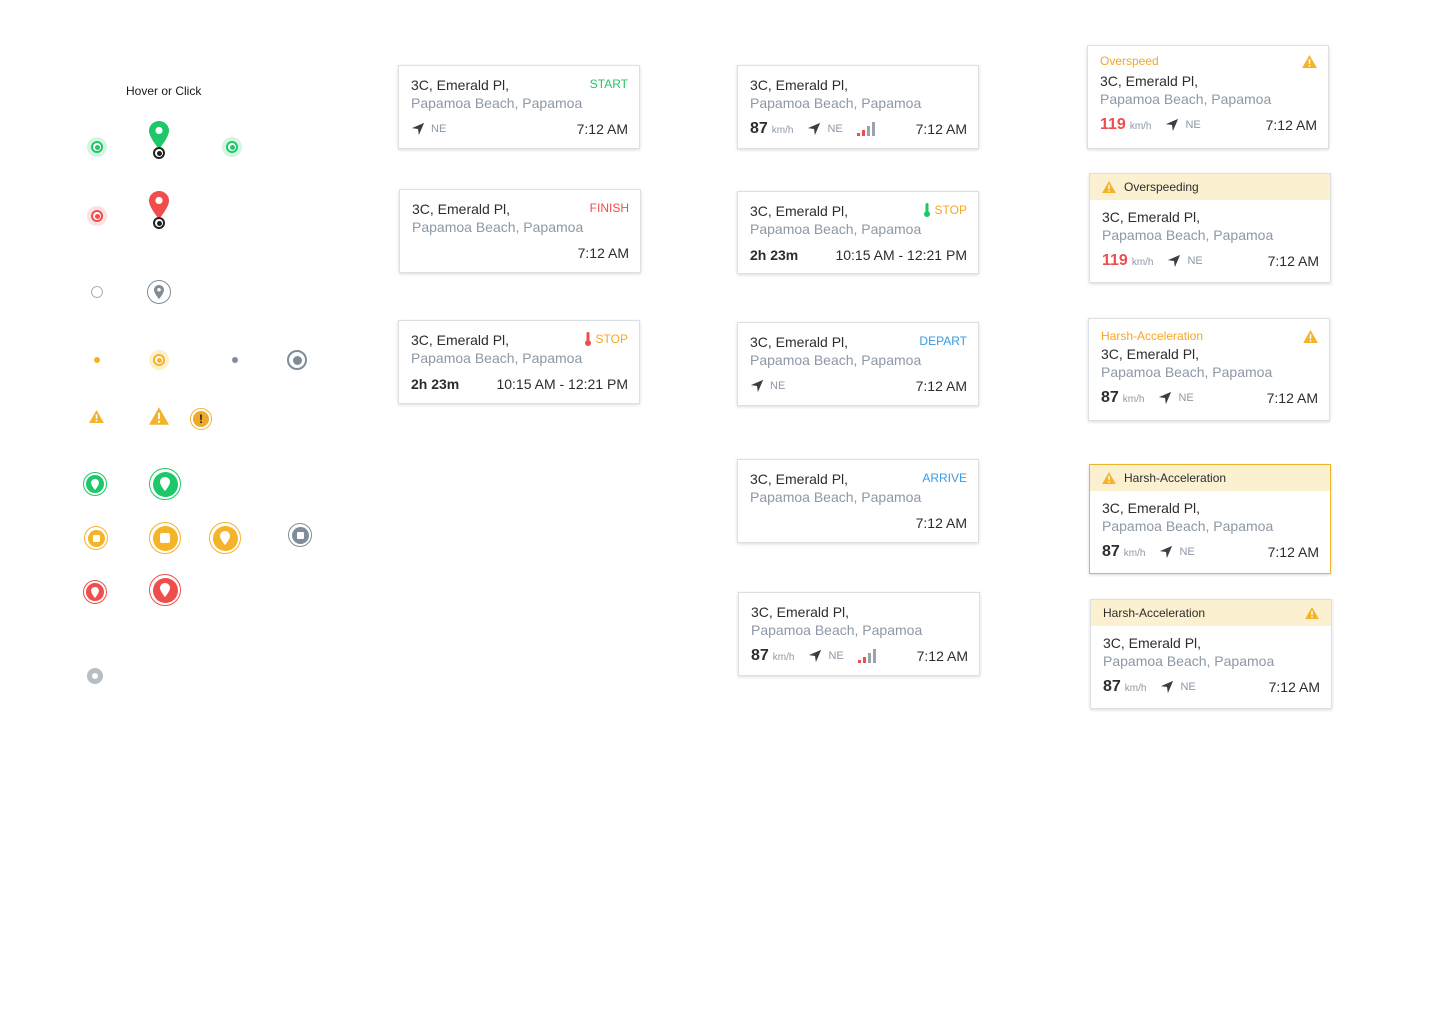 The height and width of the screenshot is (1024, 1440). I want to click on status-label: START, so click(608, 84).